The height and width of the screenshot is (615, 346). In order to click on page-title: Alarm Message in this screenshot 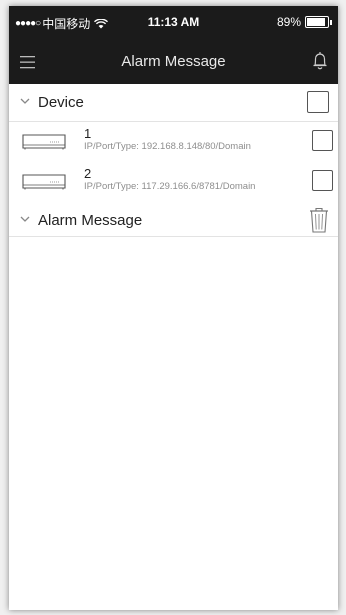, I will do `click(173, 61)`.